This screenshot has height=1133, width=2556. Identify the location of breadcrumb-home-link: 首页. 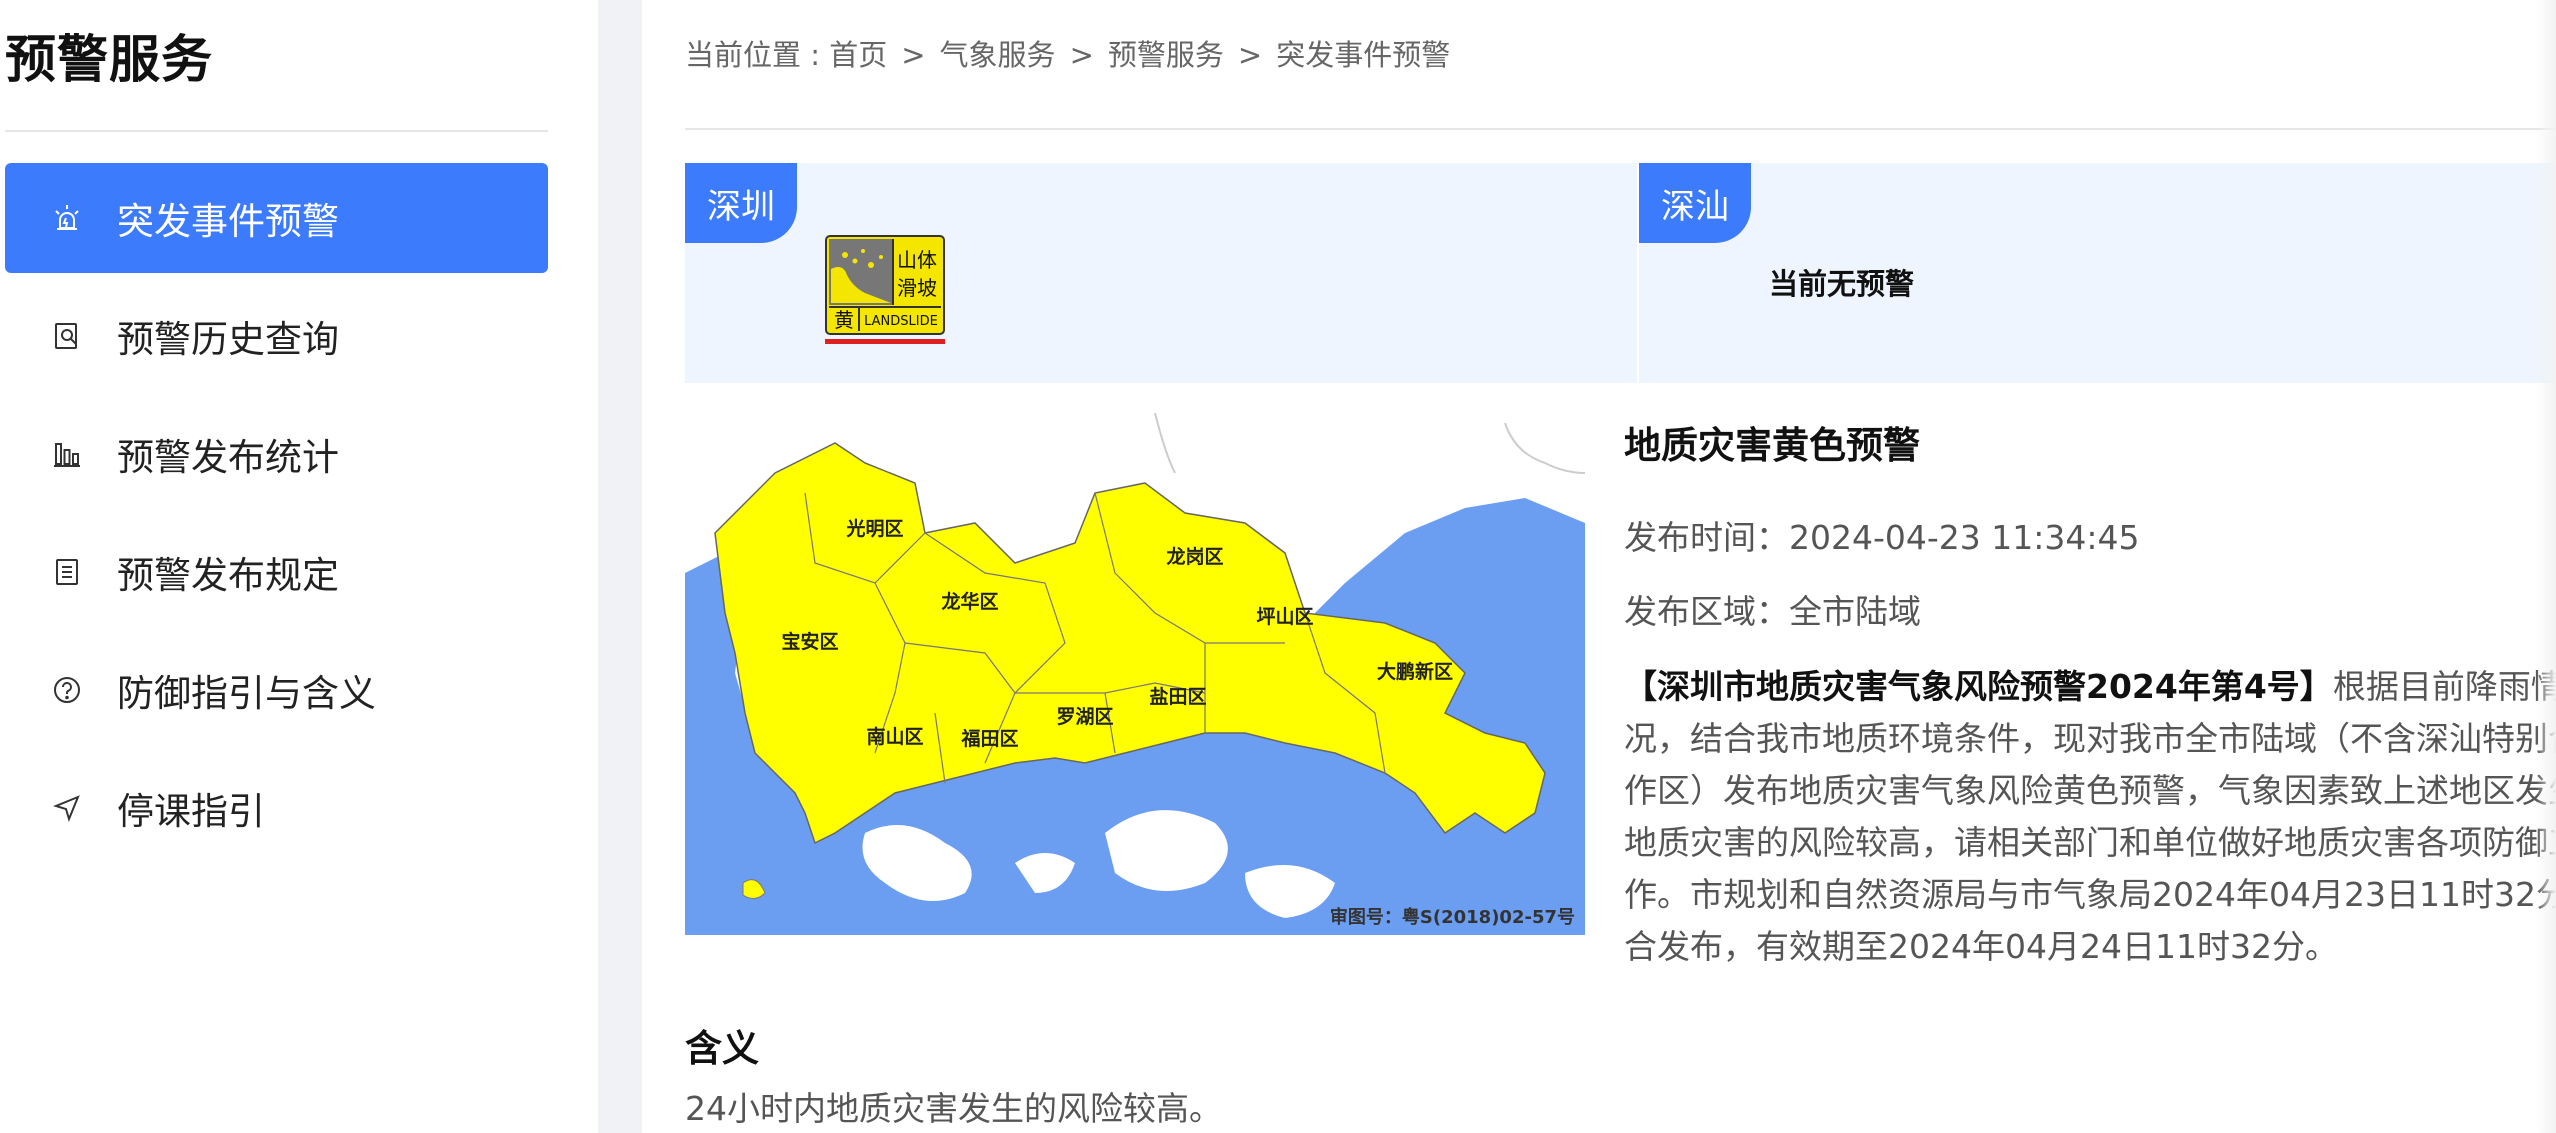
(858, 55).